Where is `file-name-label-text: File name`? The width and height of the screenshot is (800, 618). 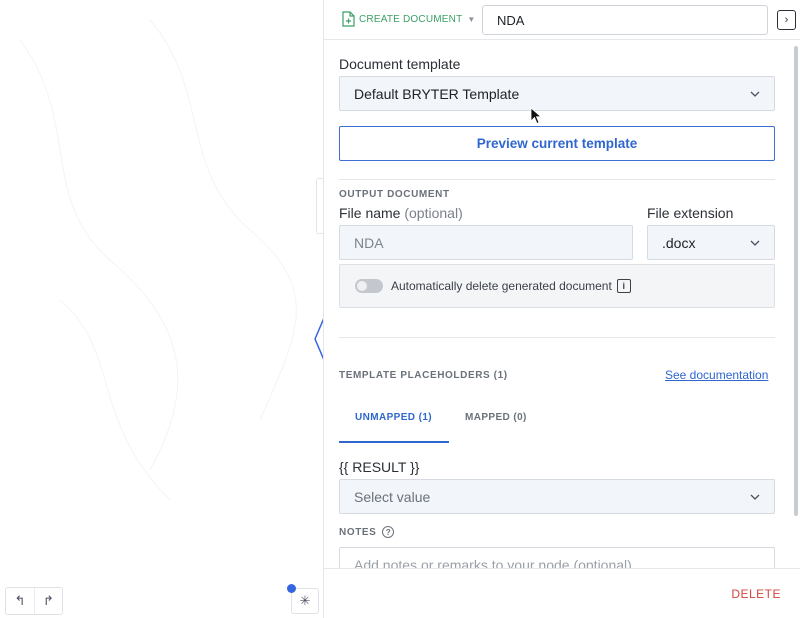
file-name-label-text: File name is located at coordinates (370, 213).